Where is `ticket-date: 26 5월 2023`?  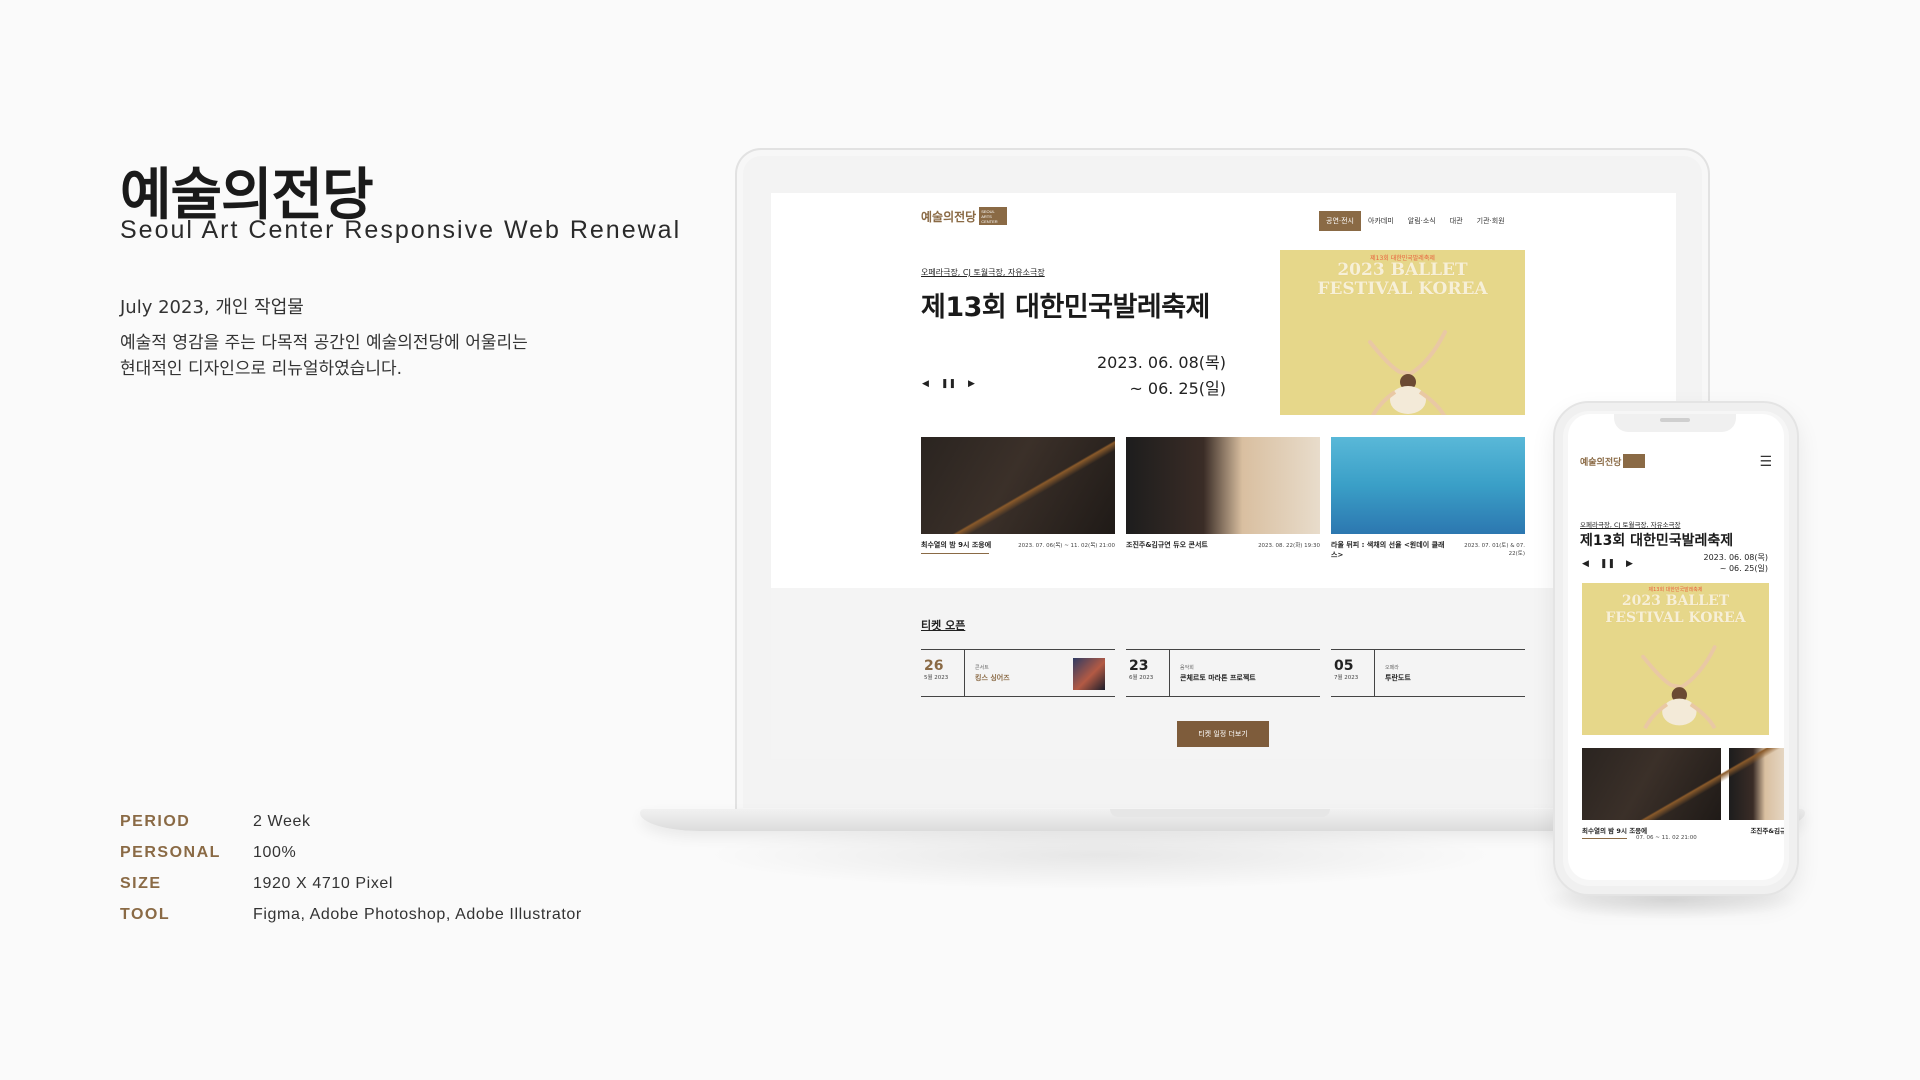
ticket-date: 26 5월 2023 is located at coordinates (943, 673).